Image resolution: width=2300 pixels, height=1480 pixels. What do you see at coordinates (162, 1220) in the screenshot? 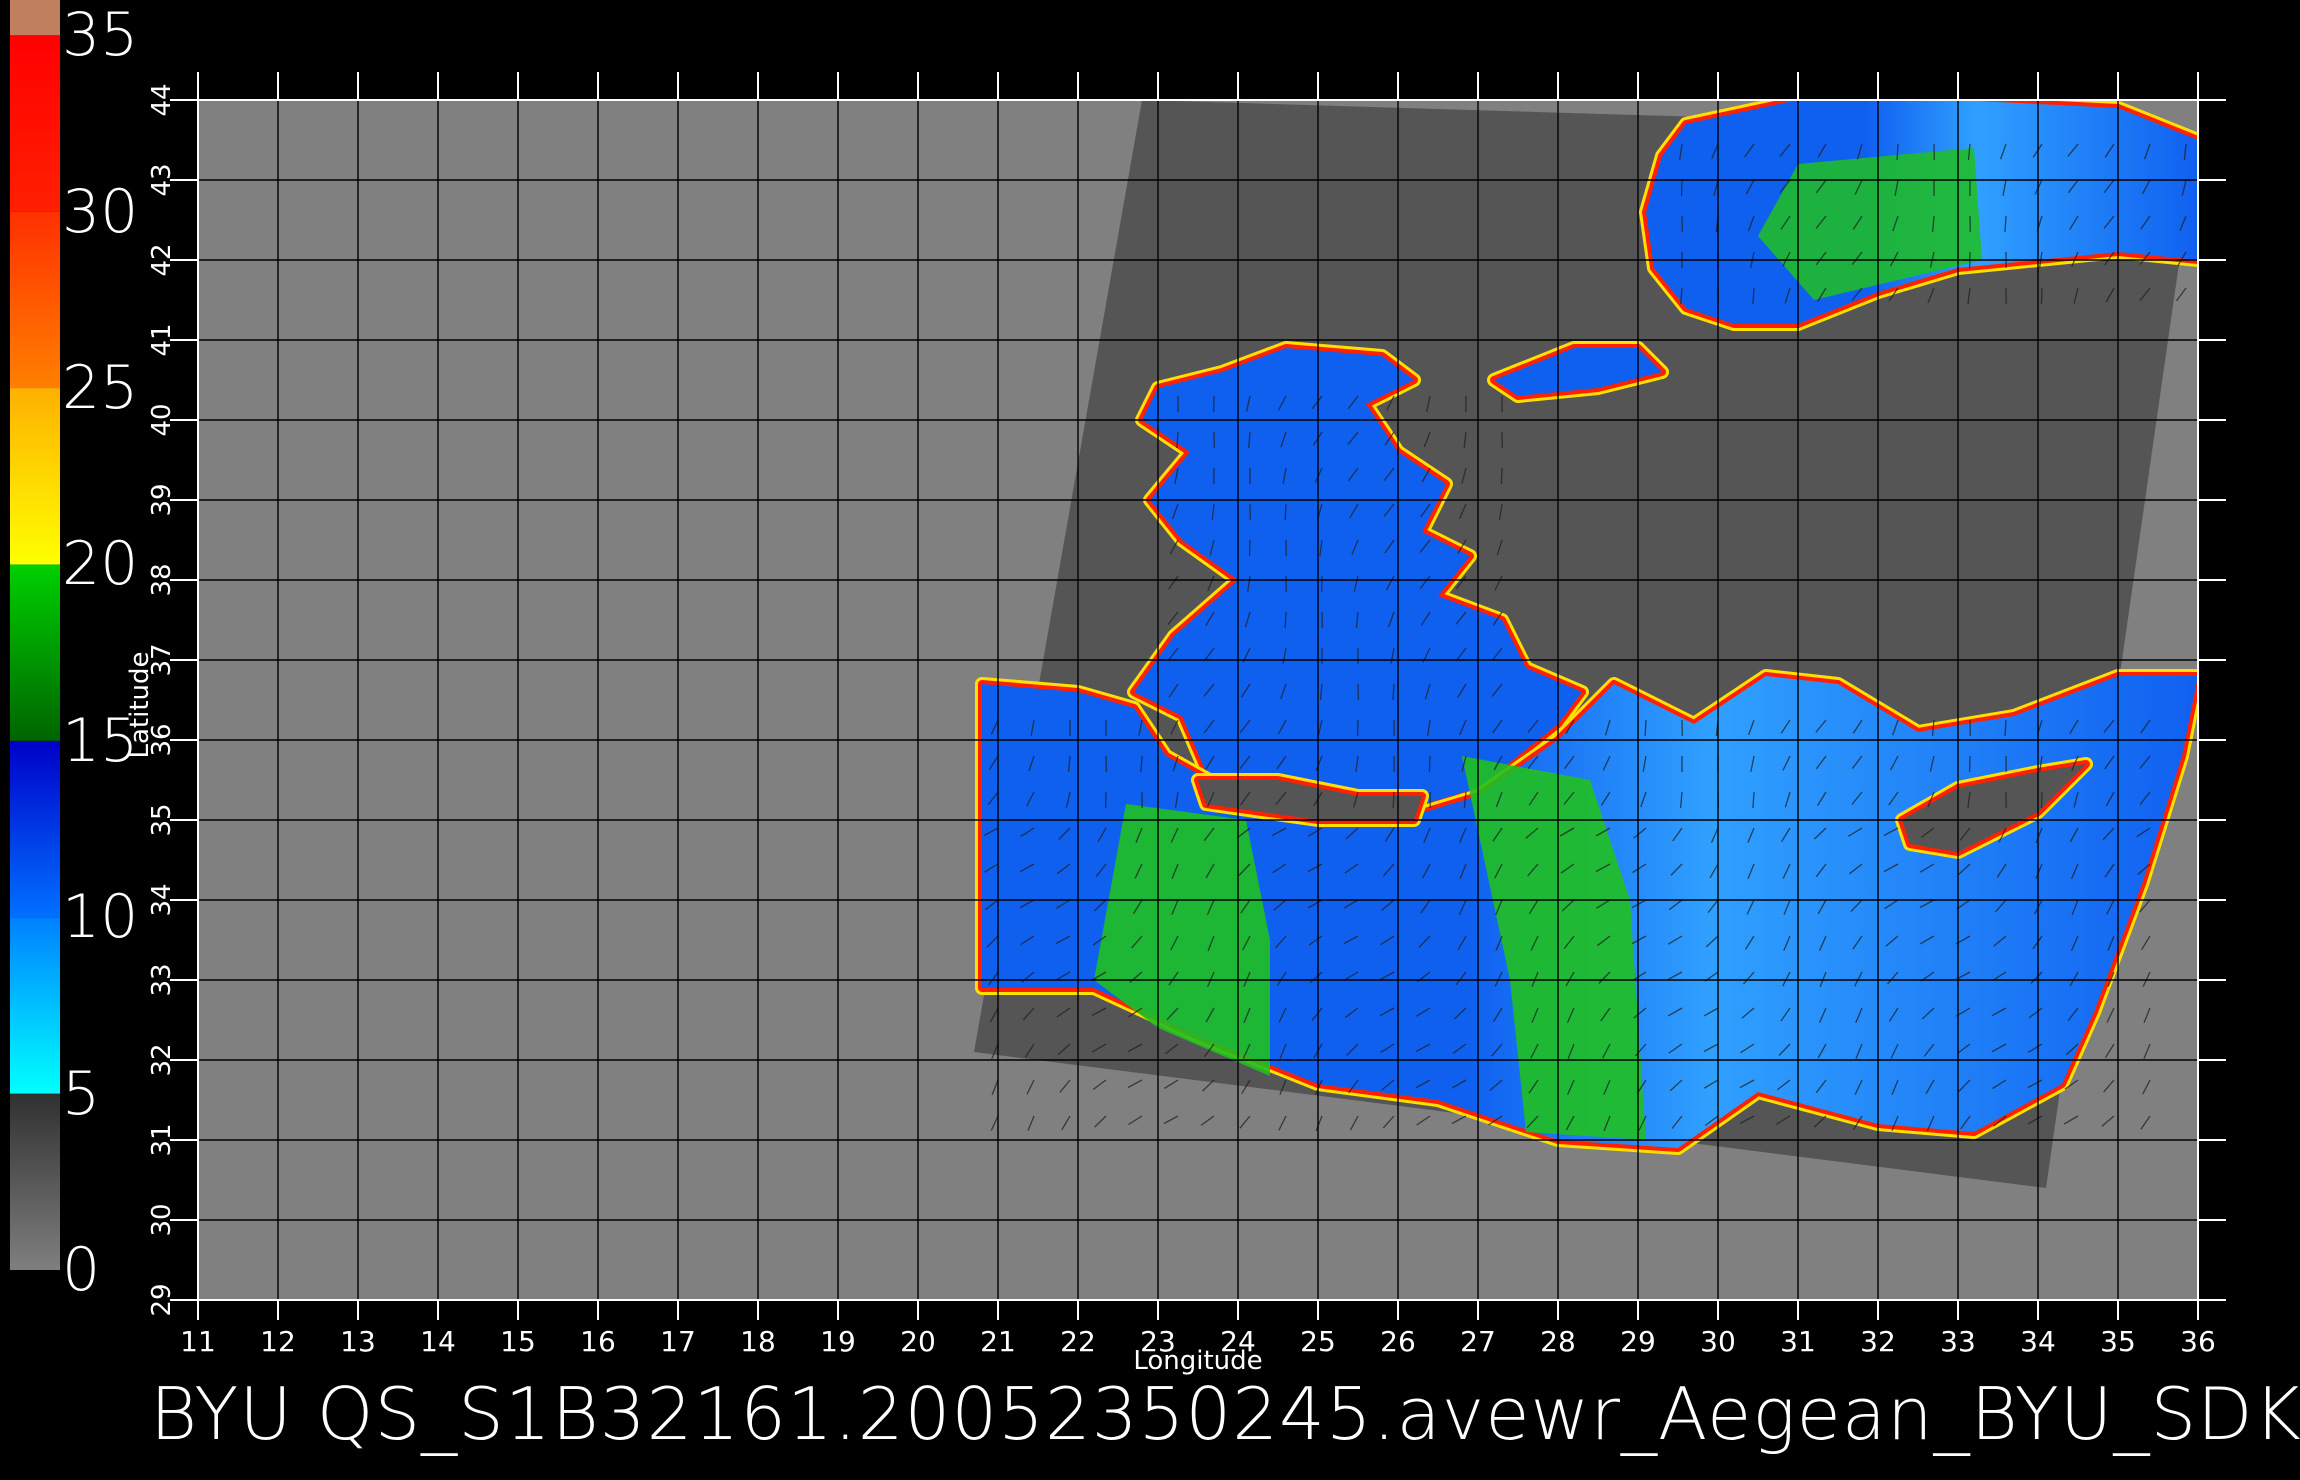
I see `latitude-tick-label: 30` at bounding box center [162, 1220].